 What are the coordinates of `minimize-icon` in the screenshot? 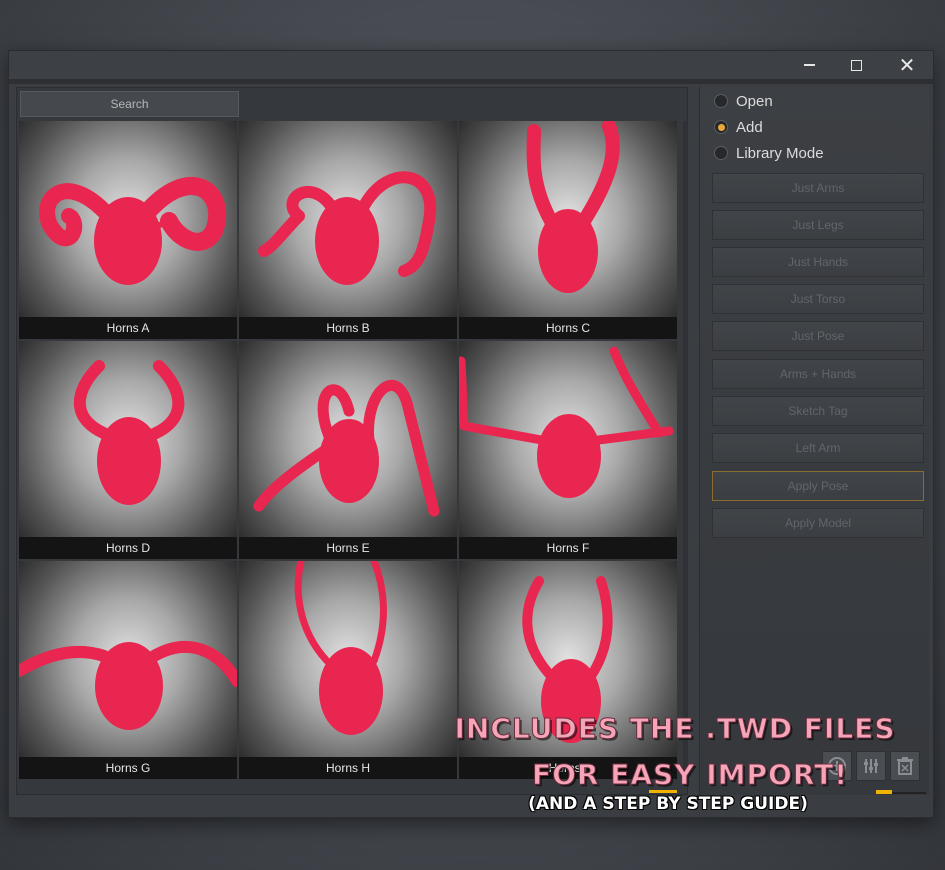 It's located at (809, 65).